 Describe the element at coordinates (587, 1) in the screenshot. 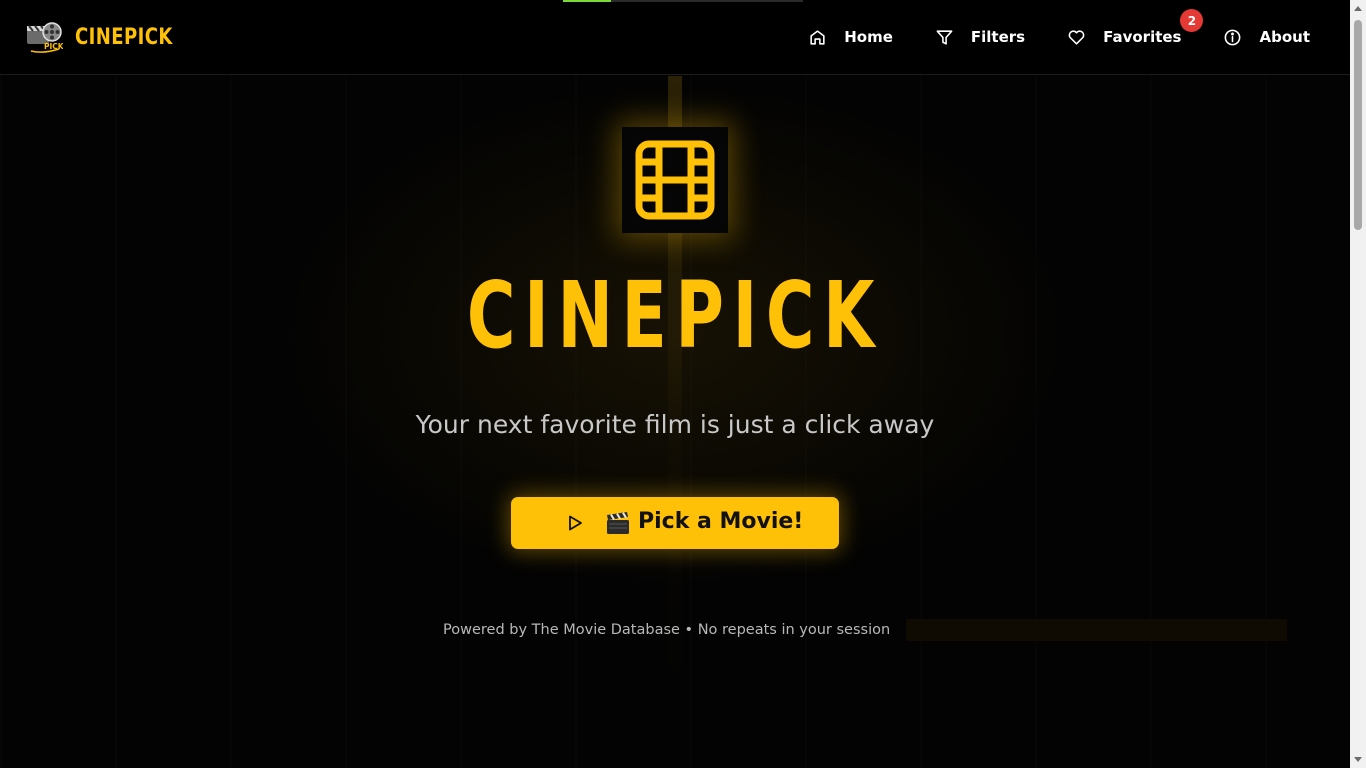

I see `loading-progress-fill` at that location.